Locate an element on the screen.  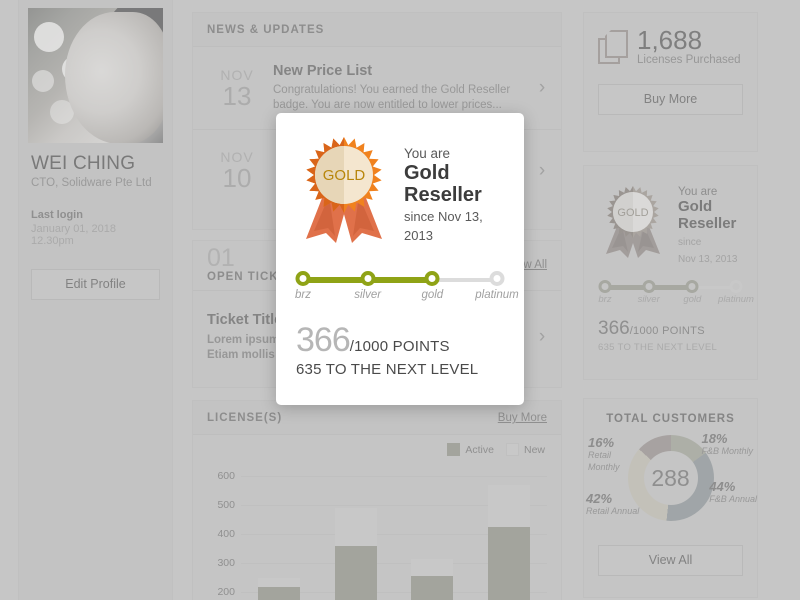
last-login-label: Last login is located at coordinates (57, 215).